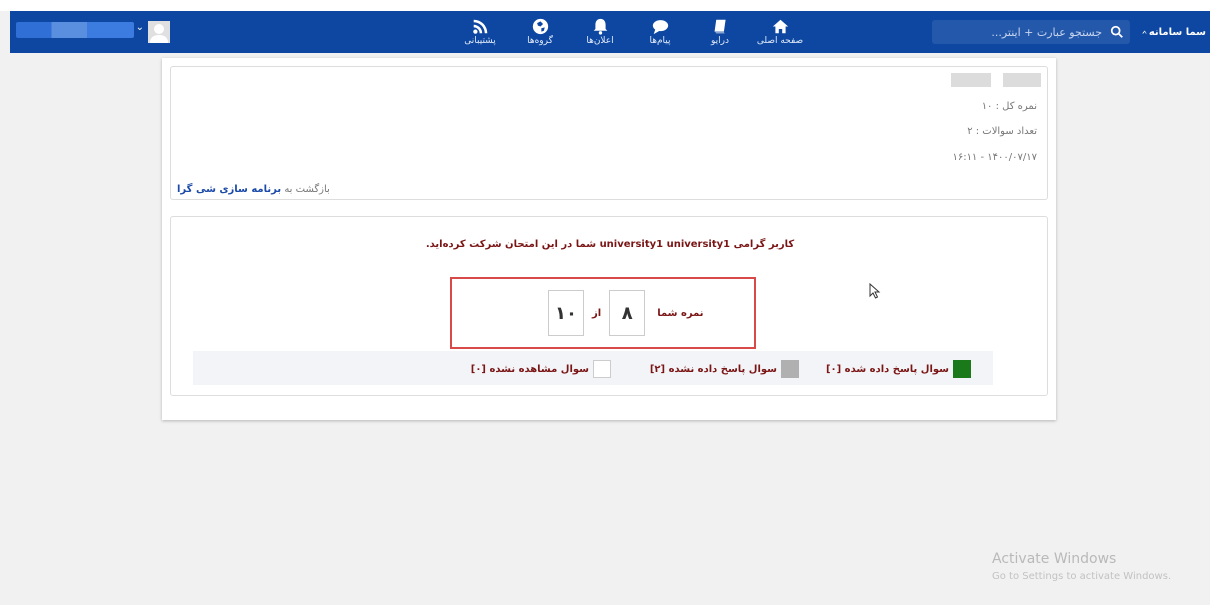 The height and width of the screenshot is (605, 1210). I want to click on score-row: نمره شما ۸ از ۱۰, so click(626, 313).